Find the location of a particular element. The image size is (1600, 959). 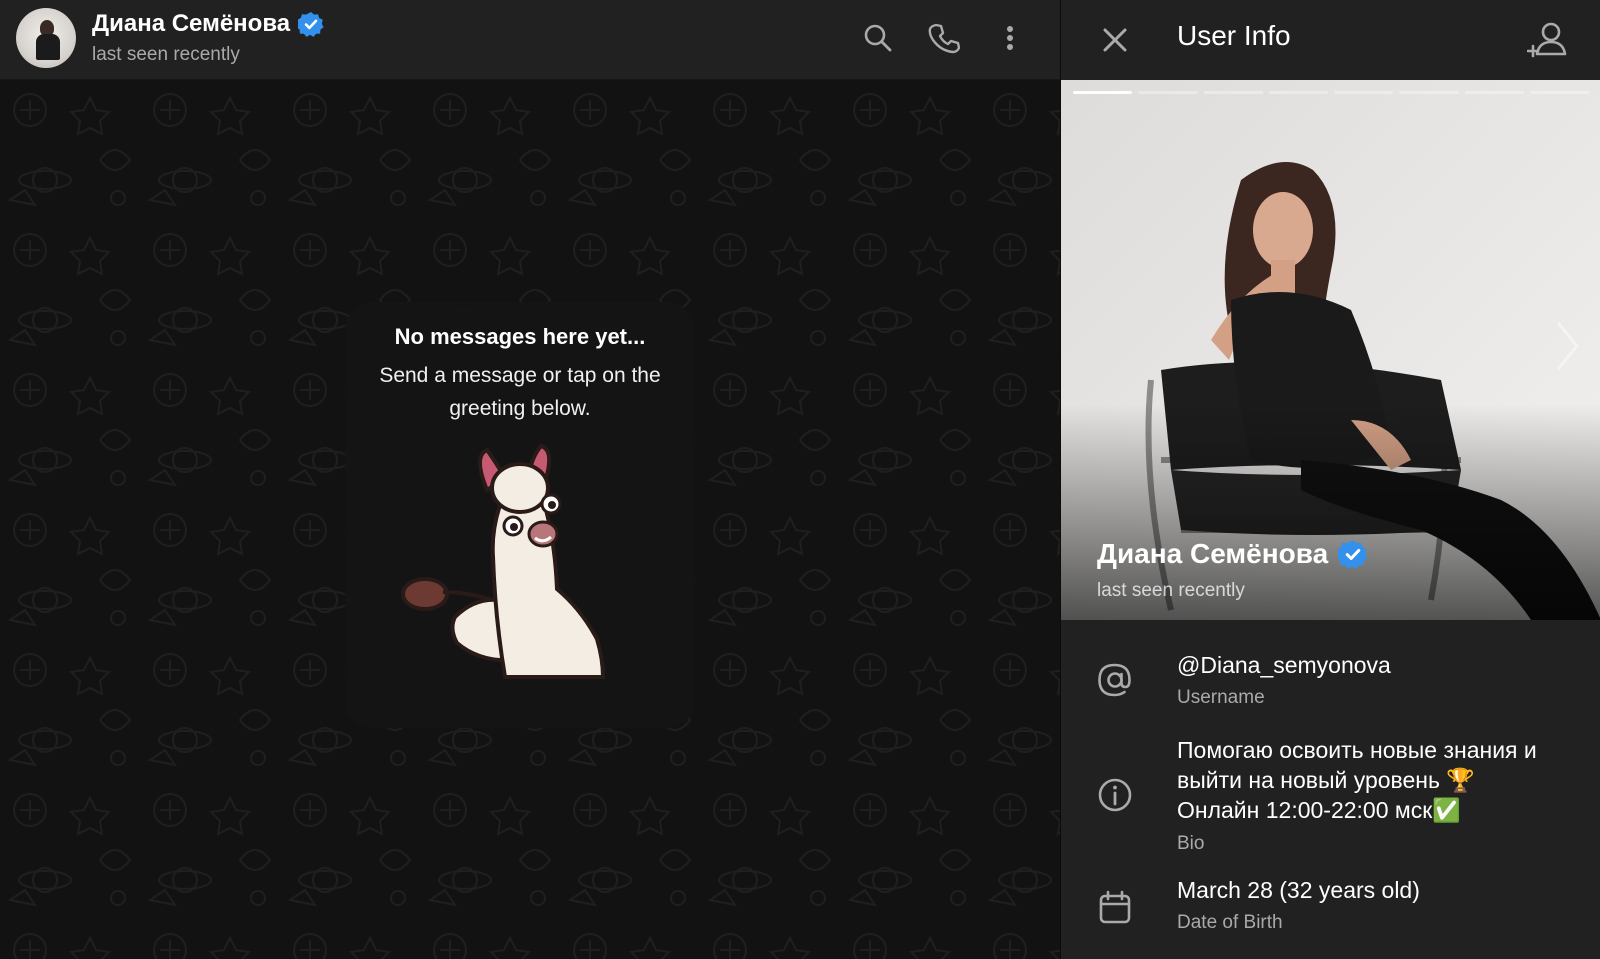

bio-line-3: Онлайн 12:00-22:00 мск✅ is located at coordinates (1319, 810).